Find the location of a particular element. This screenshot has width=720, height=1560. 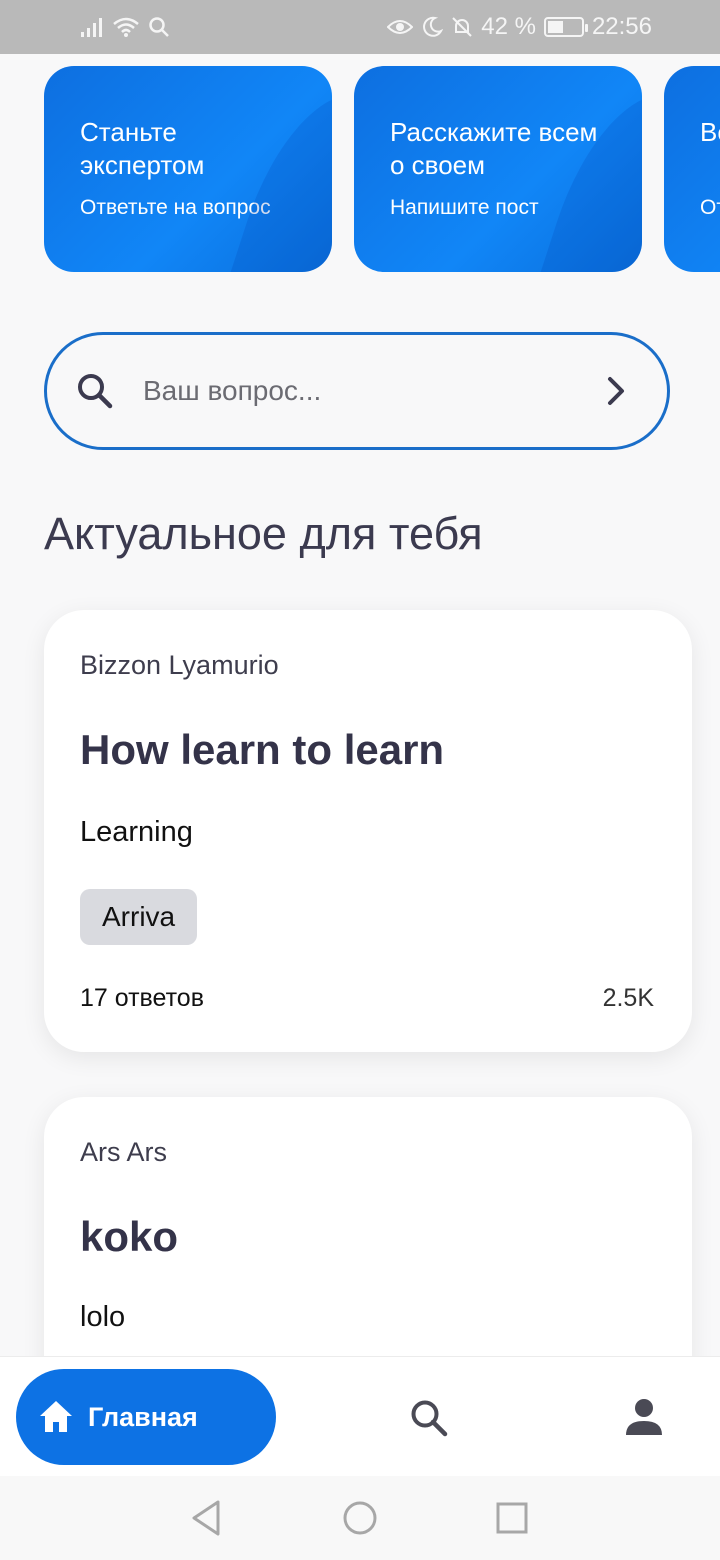

signal-icon is located at coordinates (91, 27).